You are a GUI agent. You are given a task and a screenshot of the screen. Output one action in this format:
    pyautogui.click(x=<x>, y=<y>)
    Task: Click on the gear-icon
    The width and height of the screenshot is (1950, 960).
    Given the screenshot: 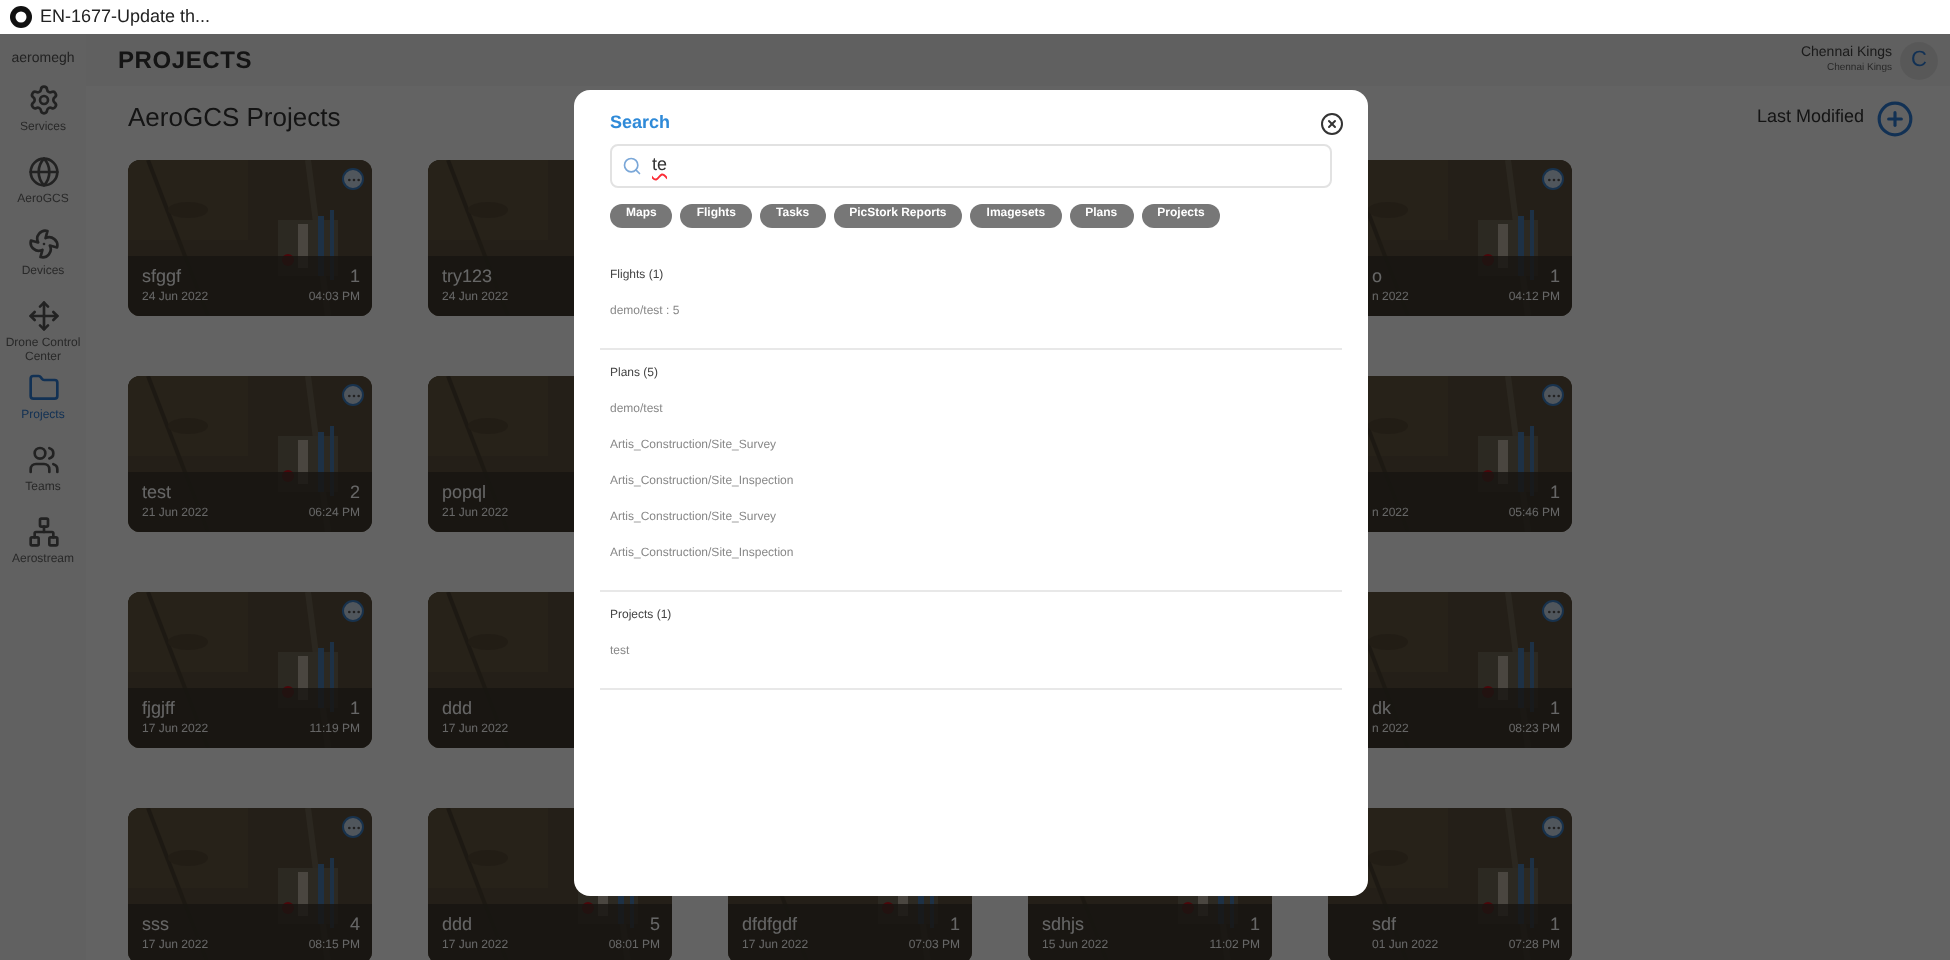 What is the action you would take?
    pyautogui.click(x=43, y=99)
    